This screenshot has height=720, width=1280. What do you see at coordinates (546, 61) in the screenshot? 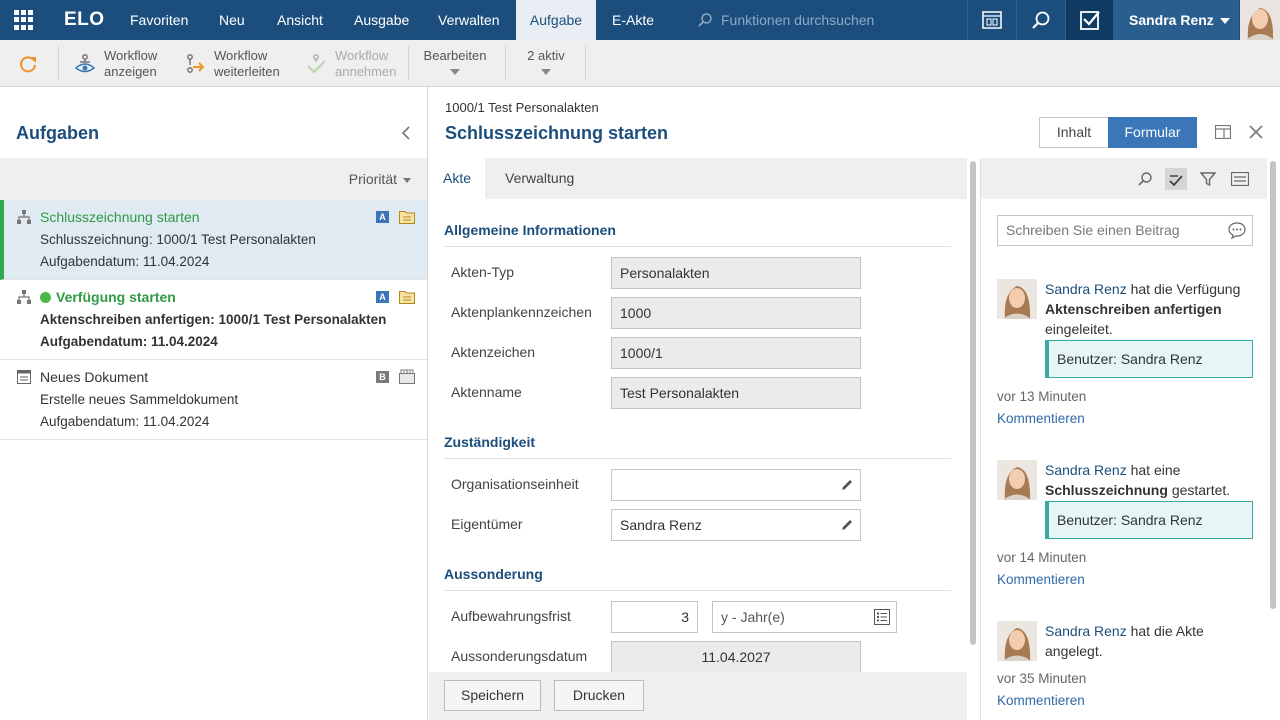
I see `active-dropdown: 2 aktiv` at bounding box center [546, 61].